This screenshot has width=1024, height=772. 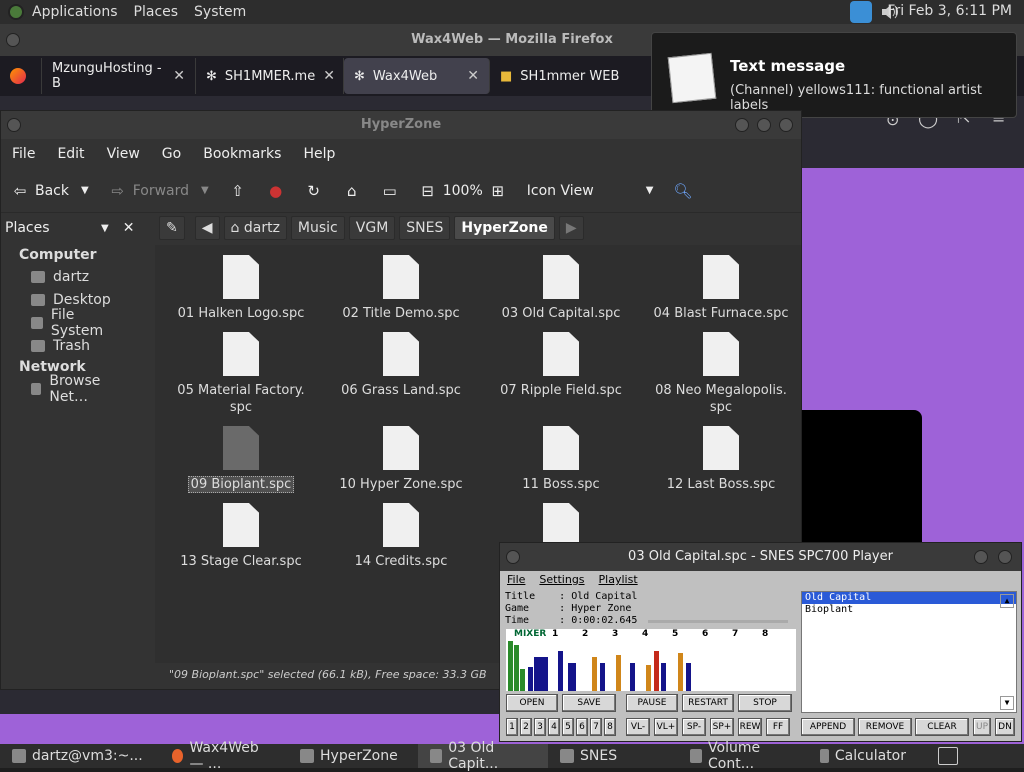 What do you see at coordinates (516, 581) in the screenshot?
I see `player-menu-file: File` at bounding box center [516, 581].